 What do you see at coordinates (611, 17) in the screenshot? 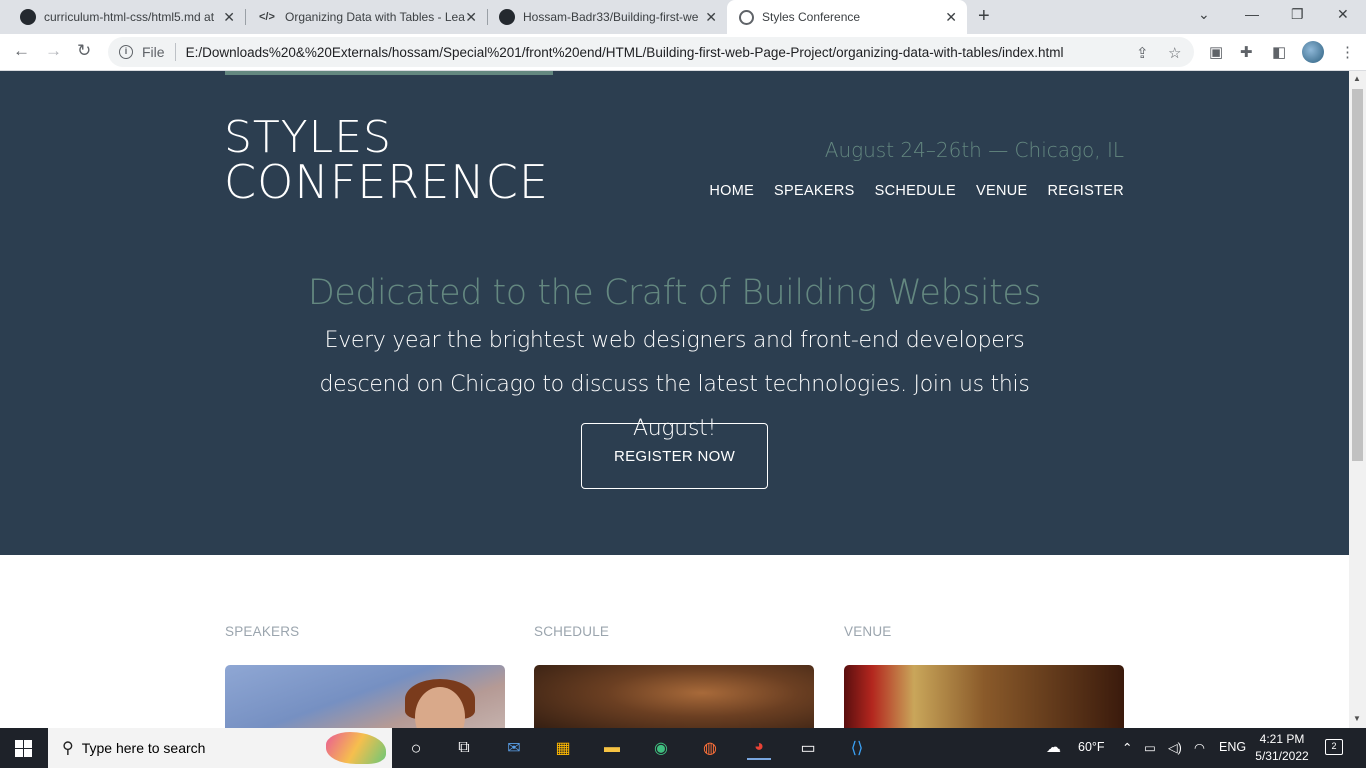
I see `tab-title: Hossam-Badr33/Building-first-we` at bounding box center [611, 17].